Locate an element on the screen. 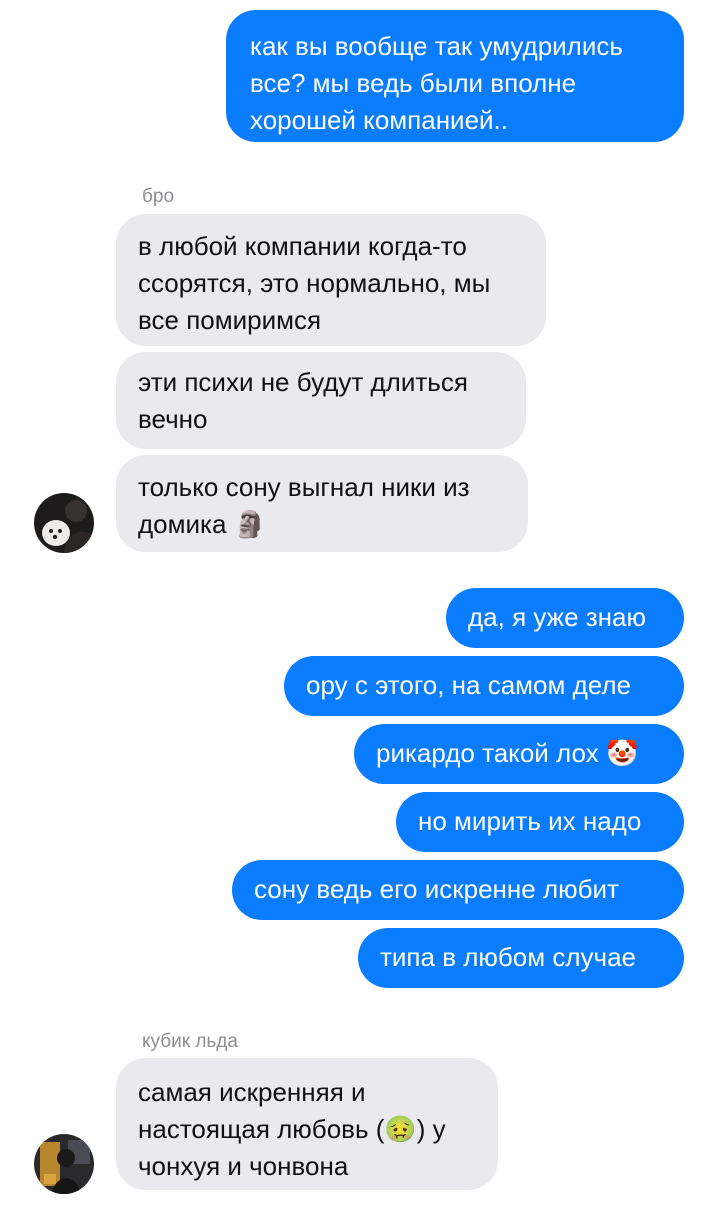 The image size is (720, 1210). outgoing-message: рикардо такой лох 🤡 is located at coordinates (519, 754).